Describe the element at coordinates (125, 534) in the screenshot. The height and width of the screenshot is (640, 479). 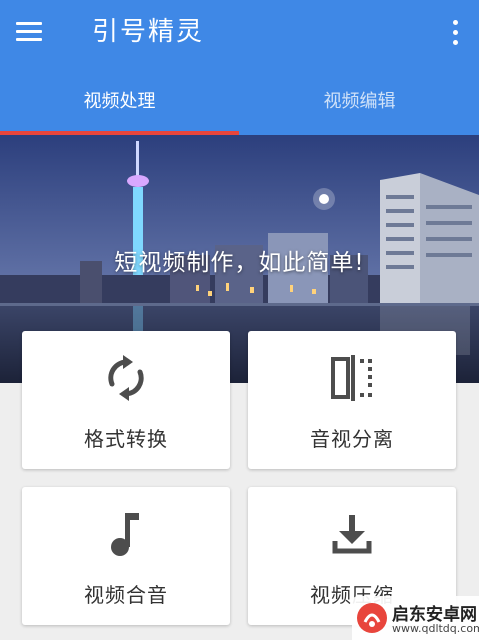
I see `music-note-icon` at that location.